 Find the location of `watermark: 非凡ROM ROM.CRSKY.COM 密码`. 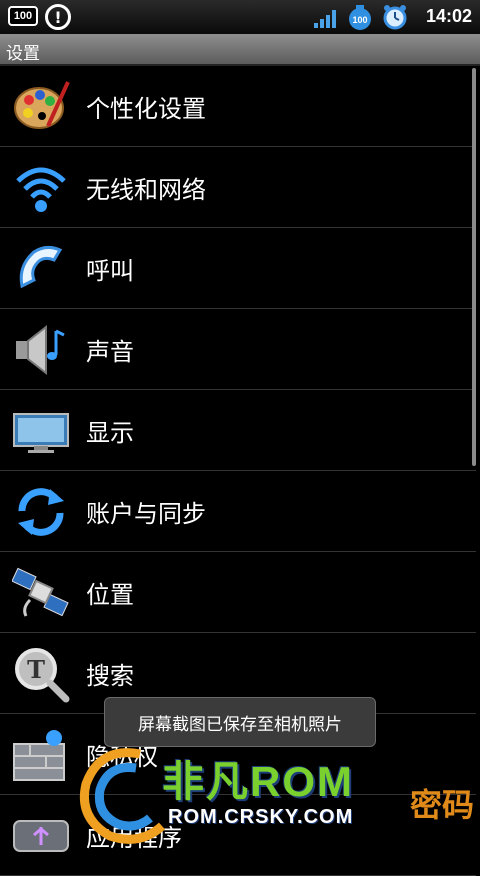

watermark: 非凡ROM ROM.CRSKY.COM 密码 is located at coordinates (275, 793).